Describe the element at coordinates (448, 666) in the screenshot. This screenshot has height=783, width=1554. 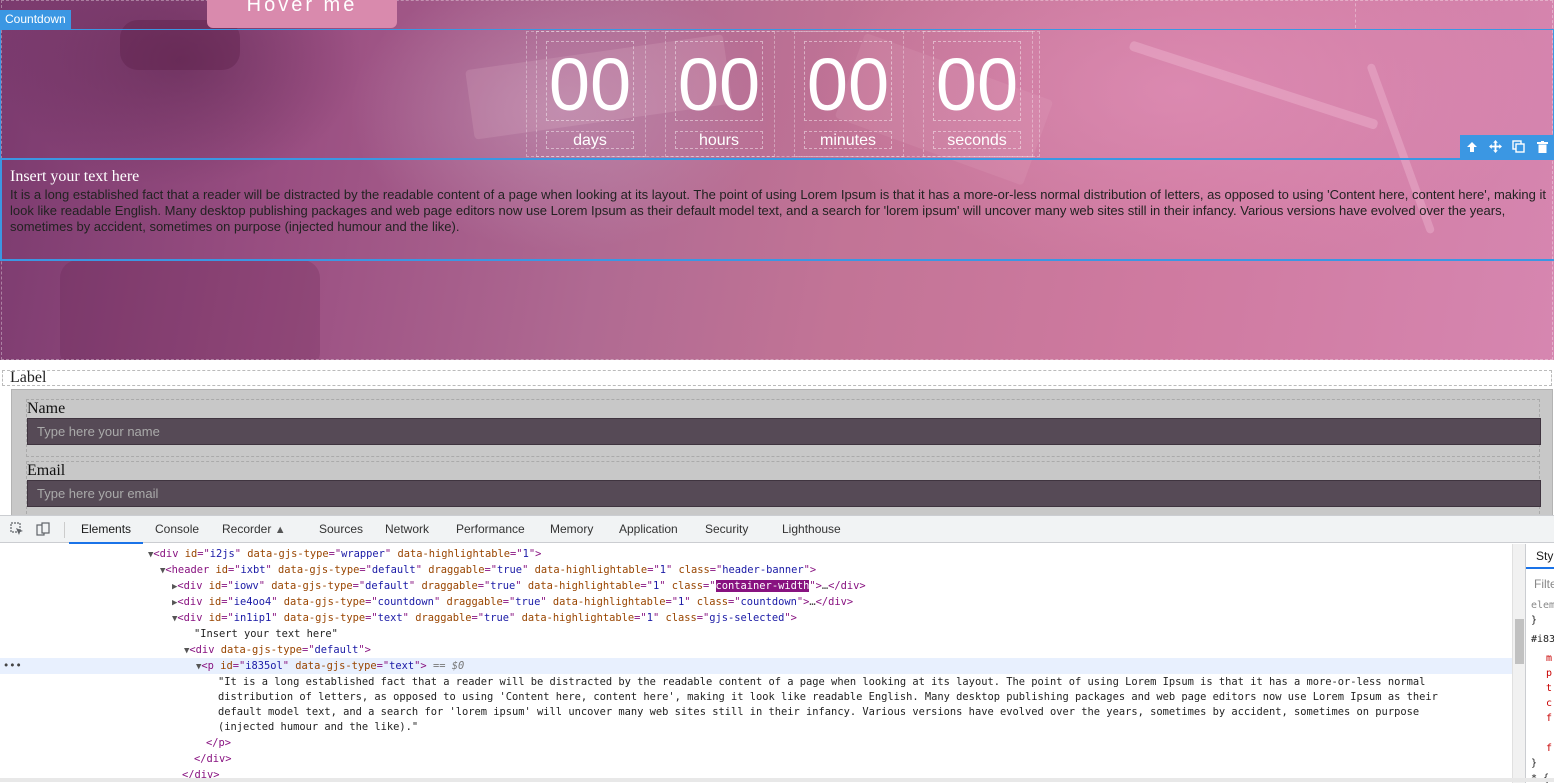
I see `console-ref: == $0` at that location.